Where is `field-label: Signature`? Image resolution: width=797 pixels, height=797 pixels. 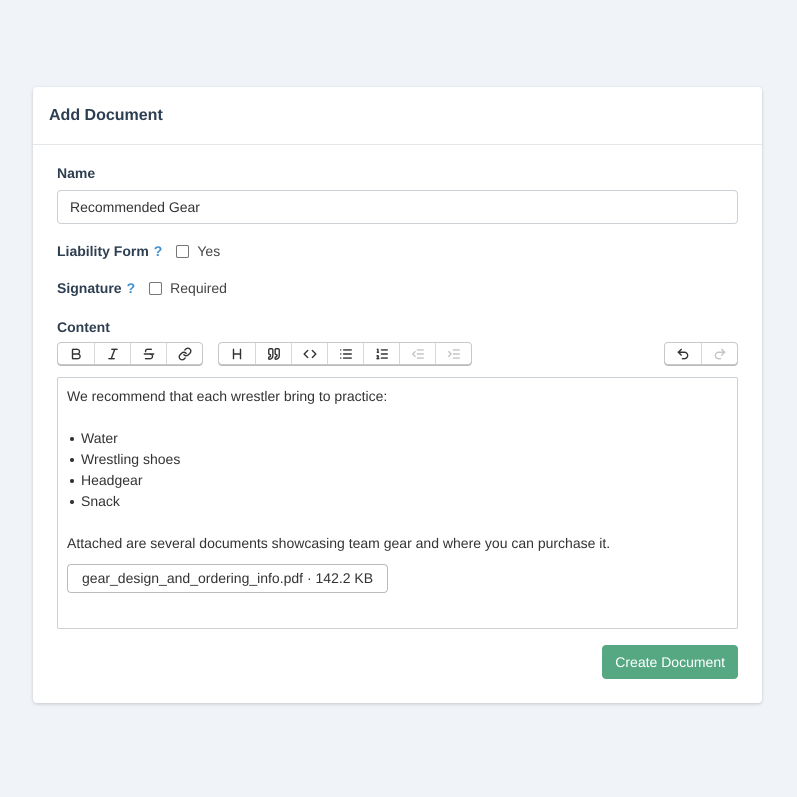
field-label: Signature is located at coordinates (89, 288).